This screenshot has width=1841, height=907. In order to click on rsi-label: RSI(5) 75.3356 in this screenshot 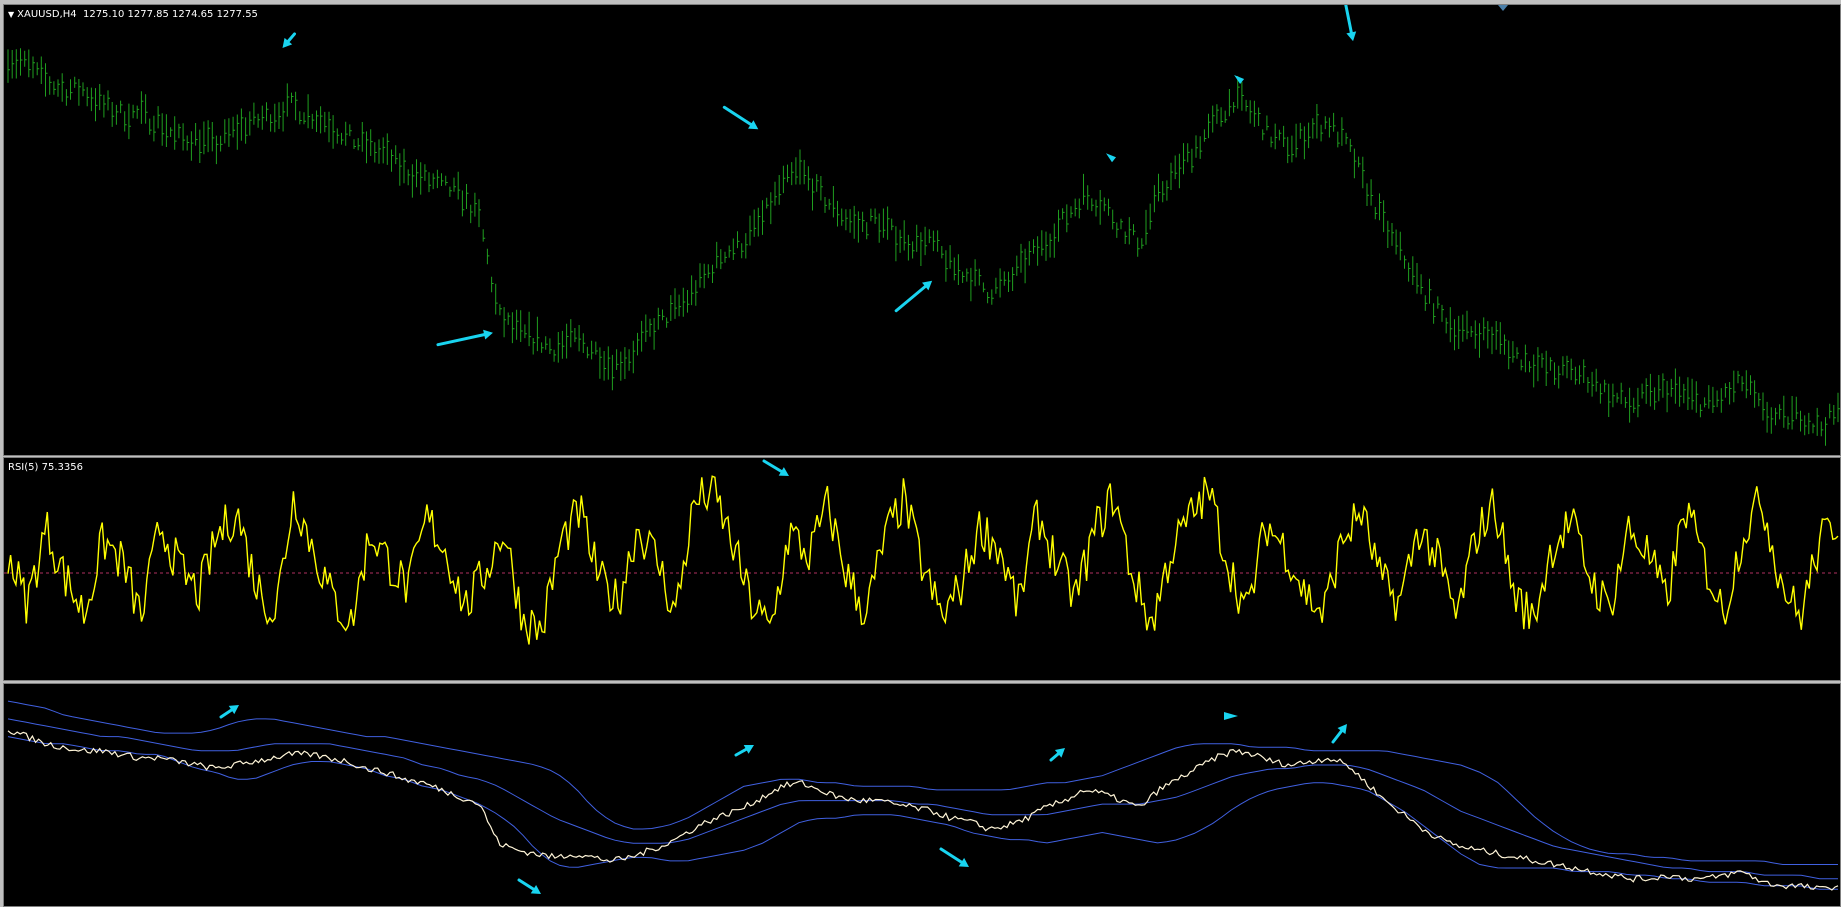, I will do `click(45, 467)`.